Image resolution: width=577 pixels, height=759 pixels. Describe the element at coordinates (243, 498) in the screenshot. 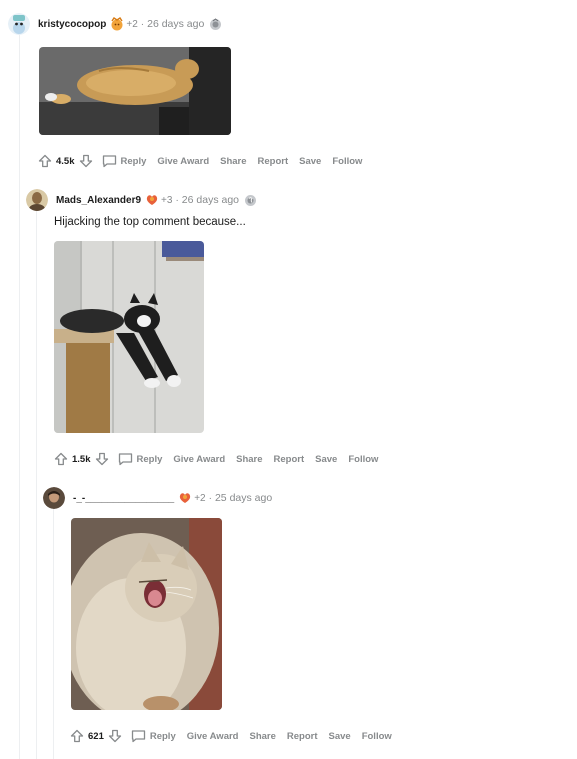

I see `timestamp: 25 days ago` at that location.